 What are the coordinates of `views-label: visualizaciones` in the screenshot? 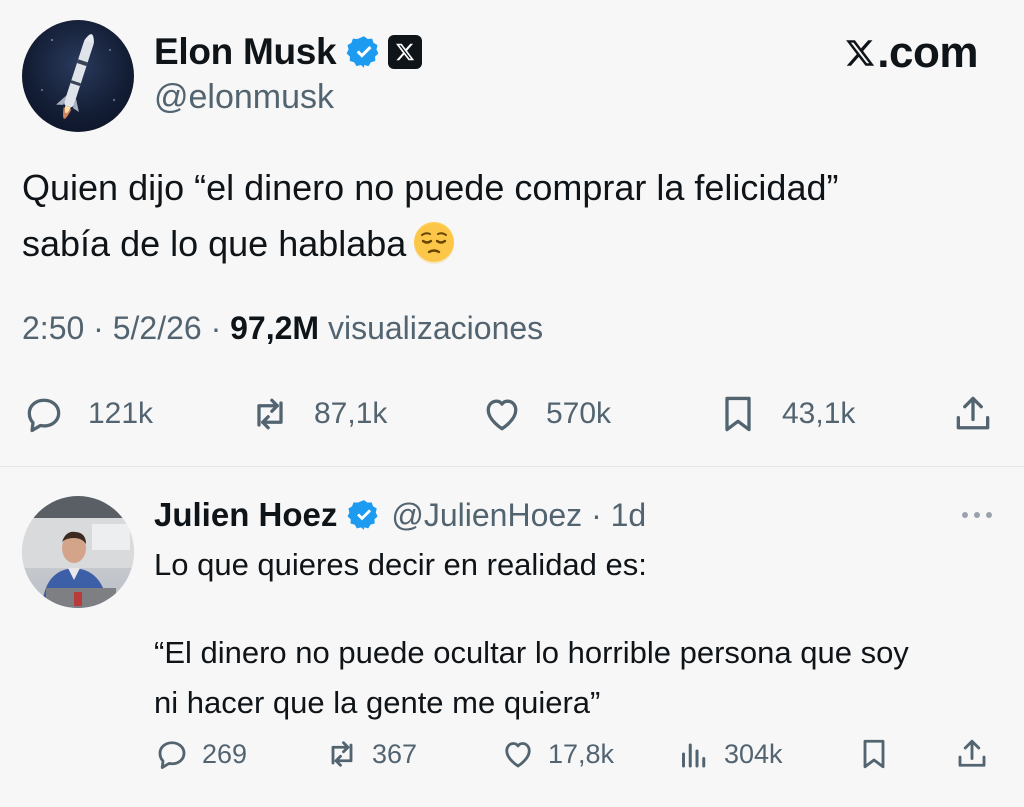 It's located at (435, 328).